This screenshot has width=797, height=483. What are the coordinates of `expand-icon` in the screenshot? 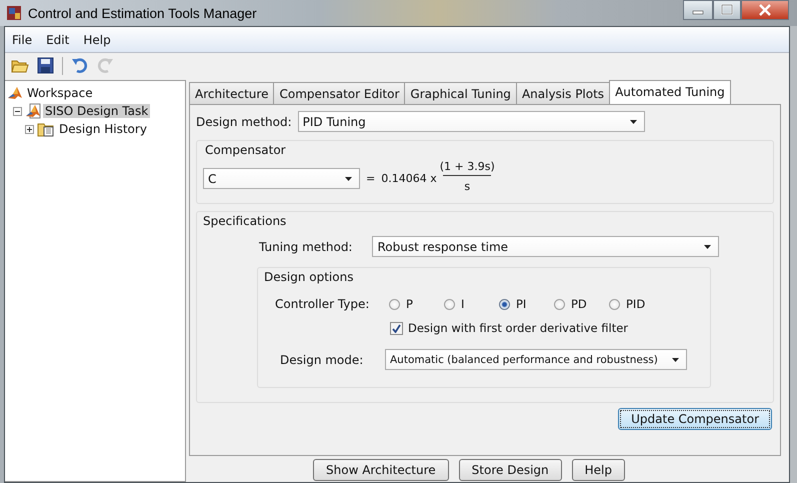 It's located at (29, 129).